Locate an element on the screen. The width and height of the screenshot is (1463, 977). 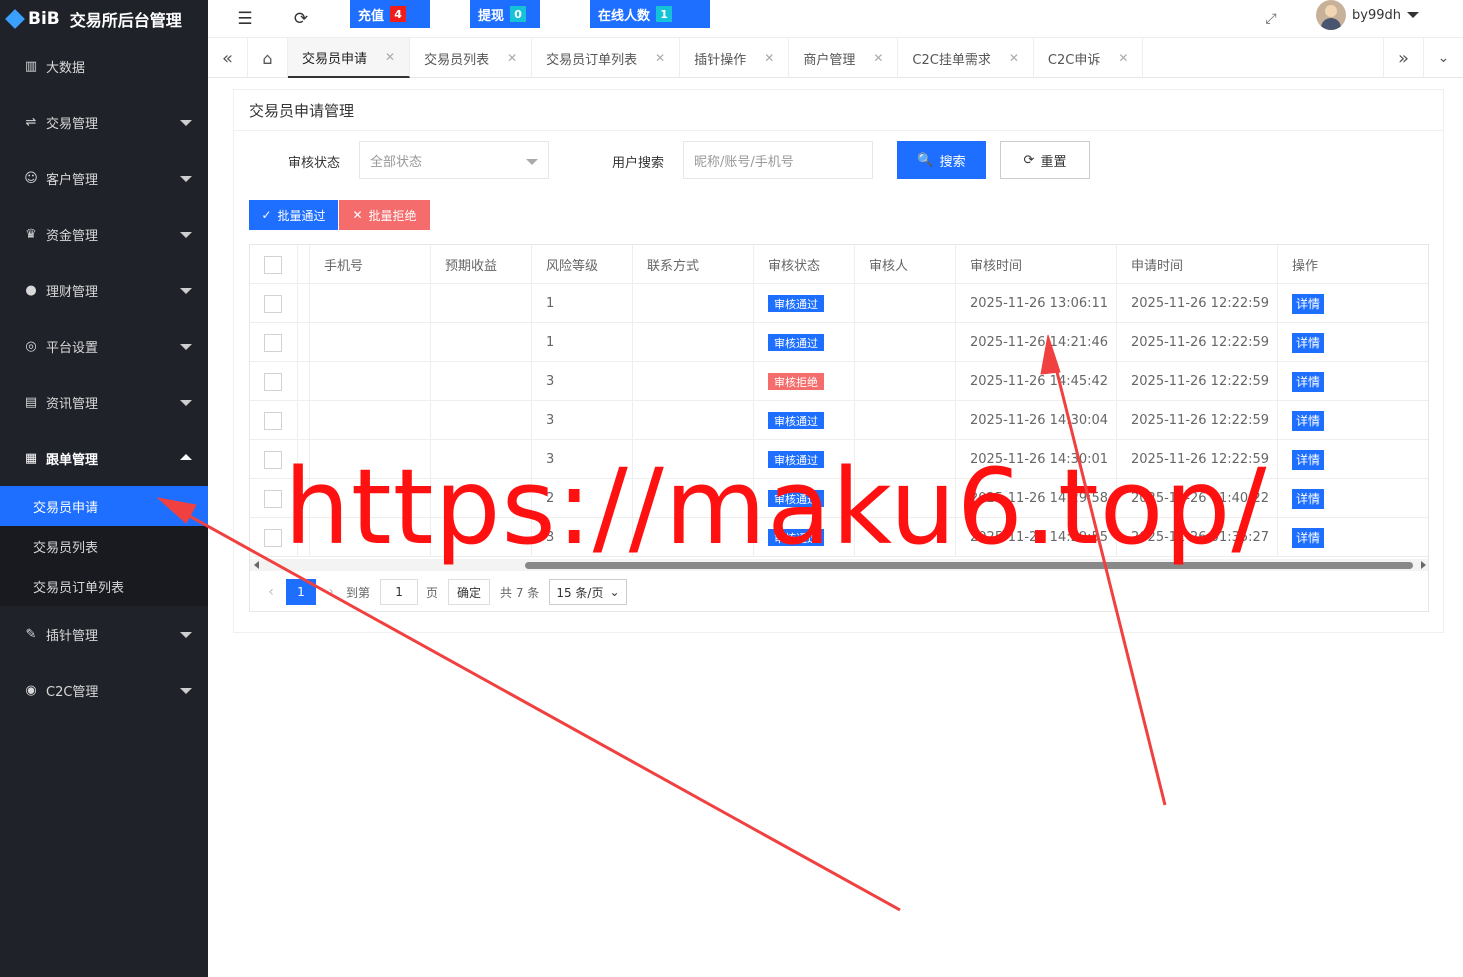
sidebar-item-label: 插针管理 is located at coordinates (72, 636).